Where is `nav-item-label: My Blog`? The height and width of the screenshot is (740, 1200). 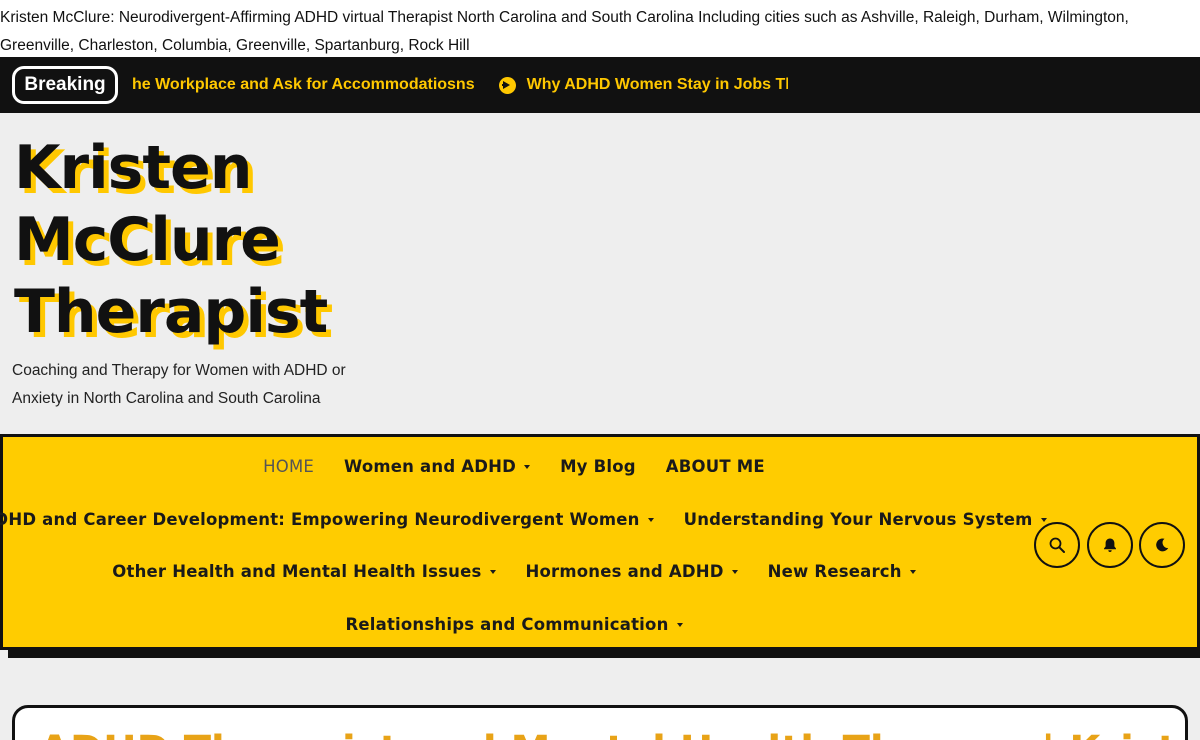 nav-item-label: My Blog is located at coordinates (598, 466).